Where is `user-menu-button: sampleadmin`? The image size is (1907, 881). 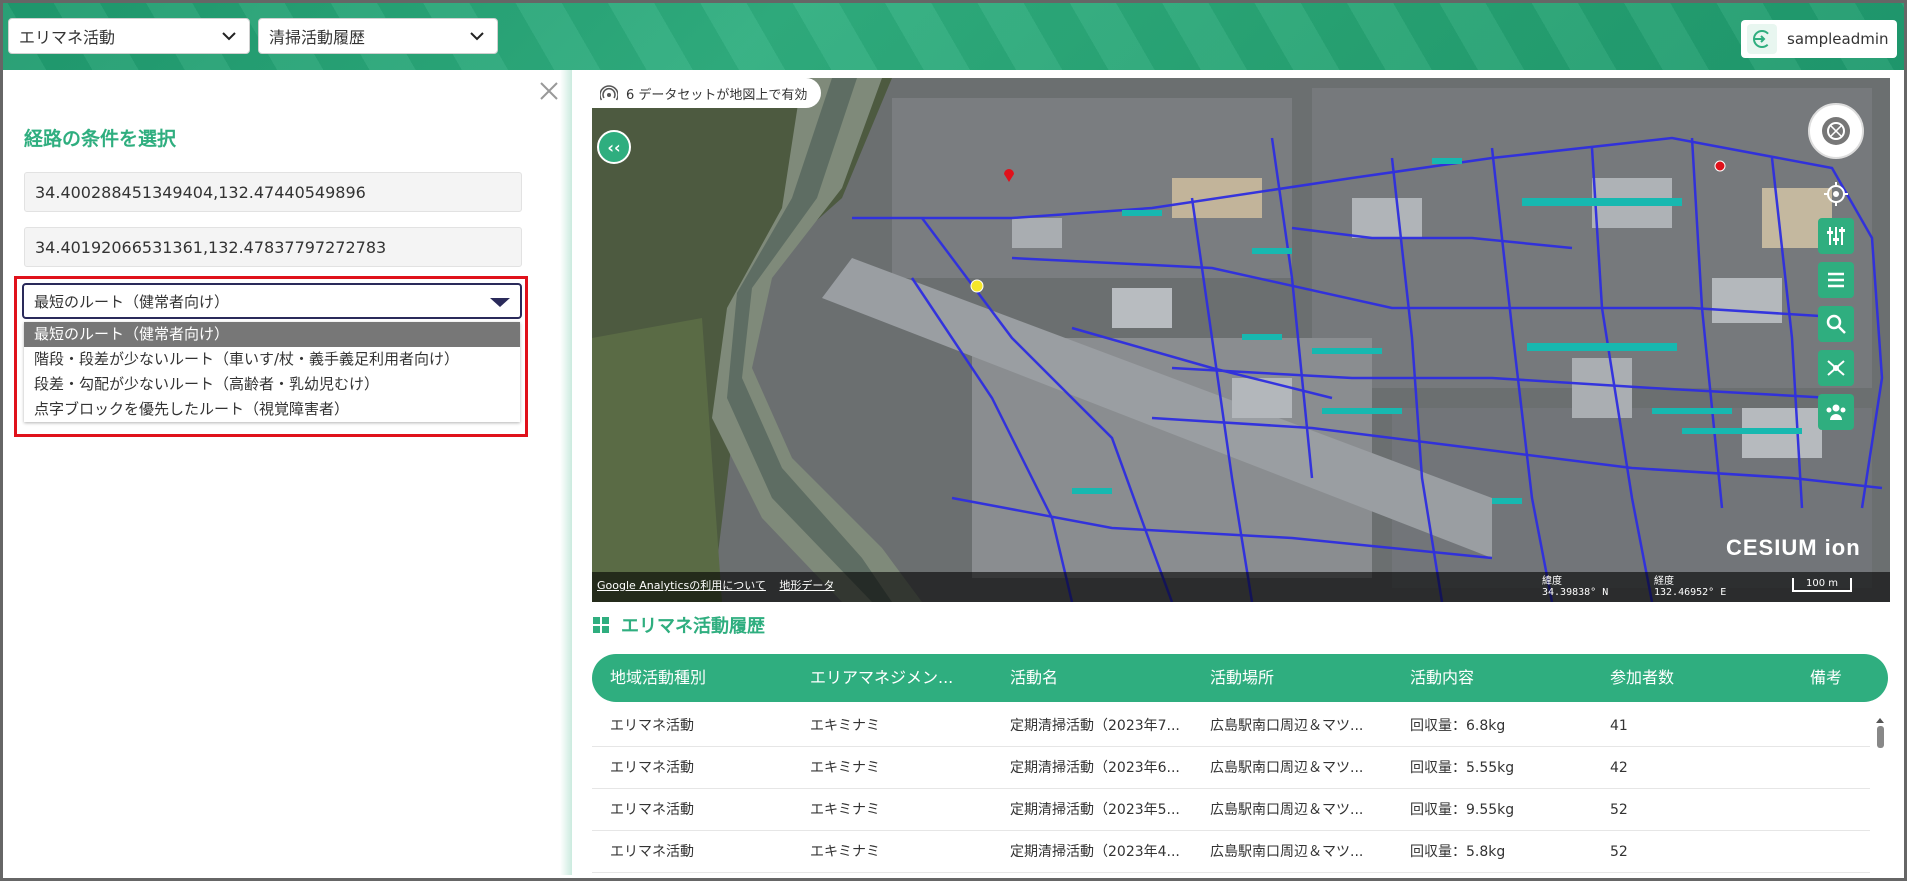 user-menu-button: sampleadmin is located at coordinates (1819, 39).